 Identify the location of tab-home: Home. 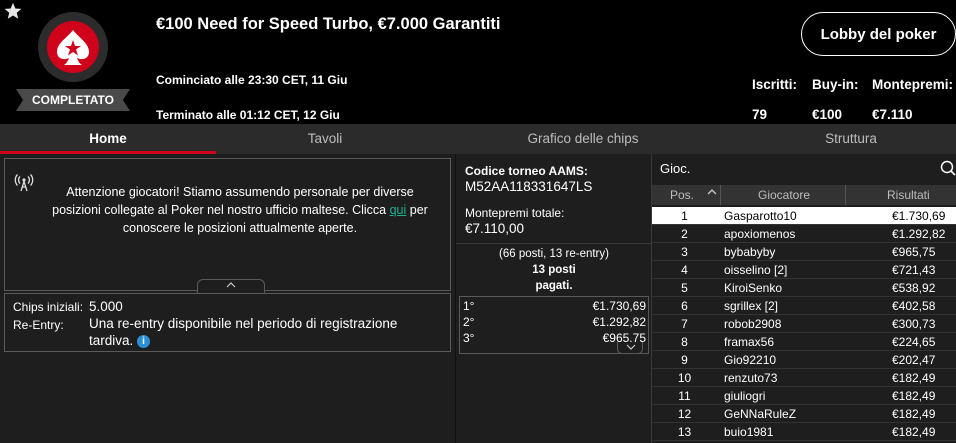
(108, 139).